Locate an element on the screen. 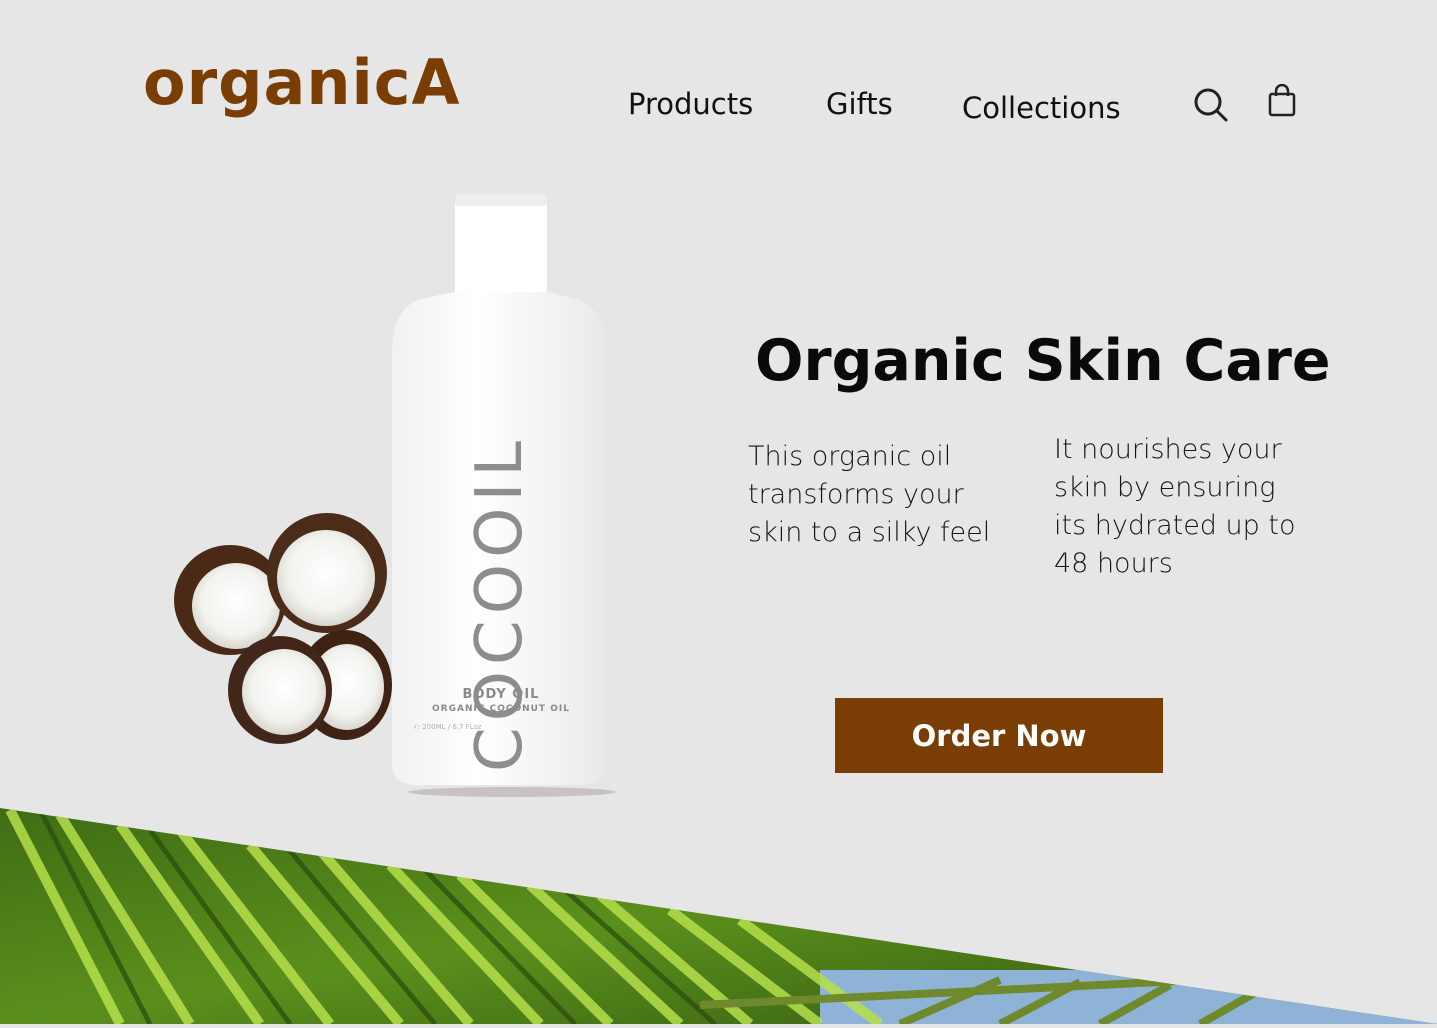 Image resolution: width=1437 pixels, height=1028 pixels. order-now-button: Order Now is located at coordinates (999, 735).